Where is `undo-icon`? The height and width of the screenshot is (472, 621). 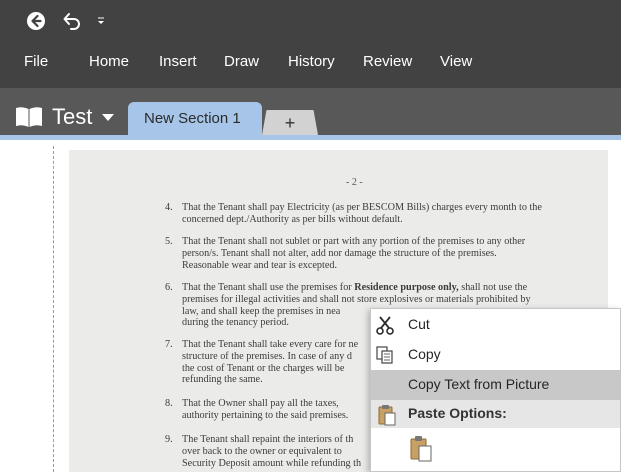
undo-icon is located at coordinates (72, 21).